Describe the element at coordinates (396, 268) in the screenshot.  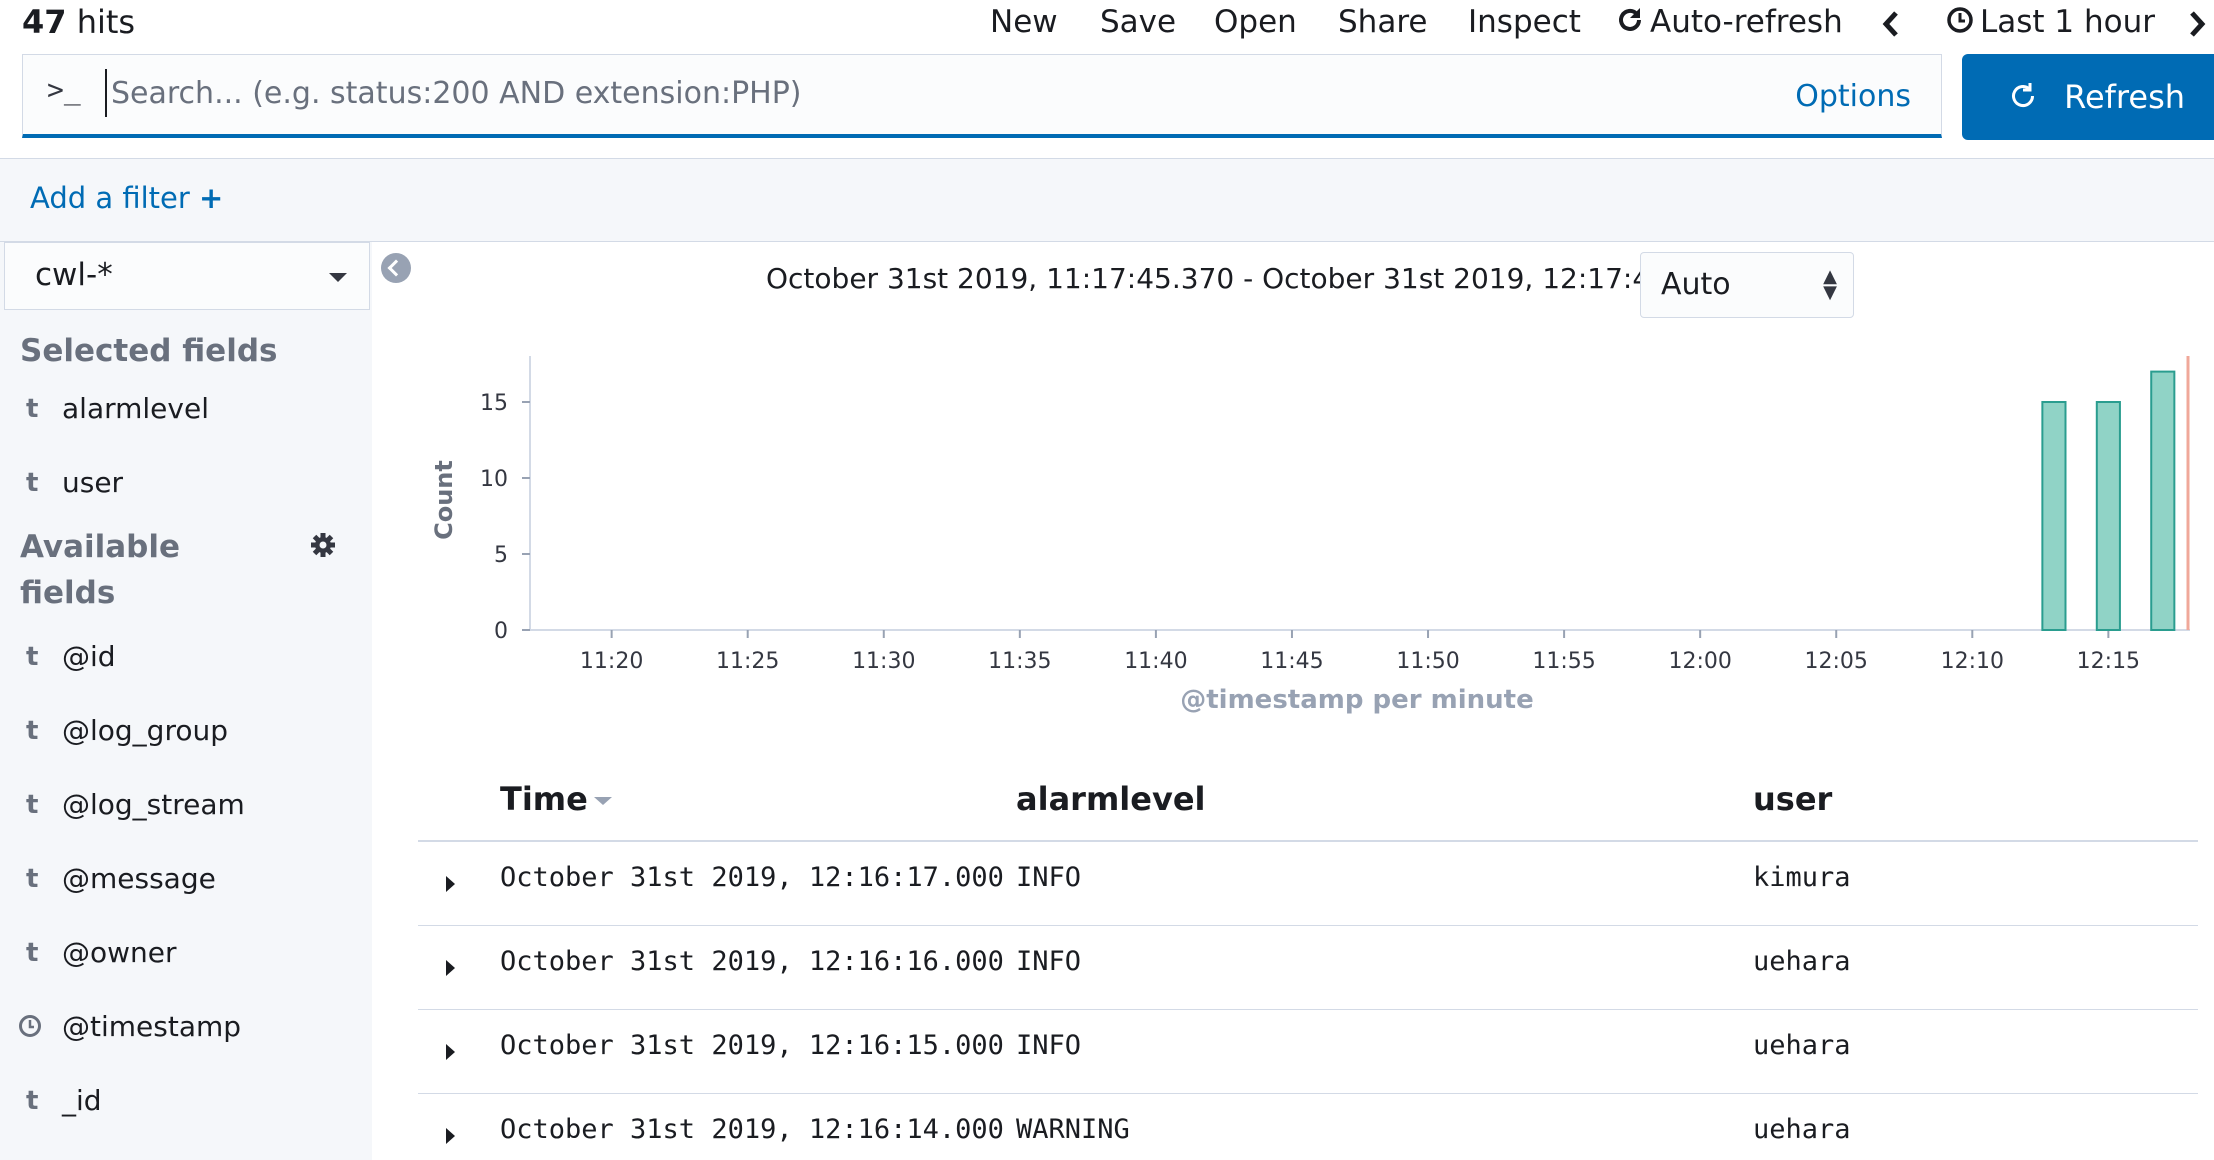
I see `collapse-sidebar-icon` at that location.